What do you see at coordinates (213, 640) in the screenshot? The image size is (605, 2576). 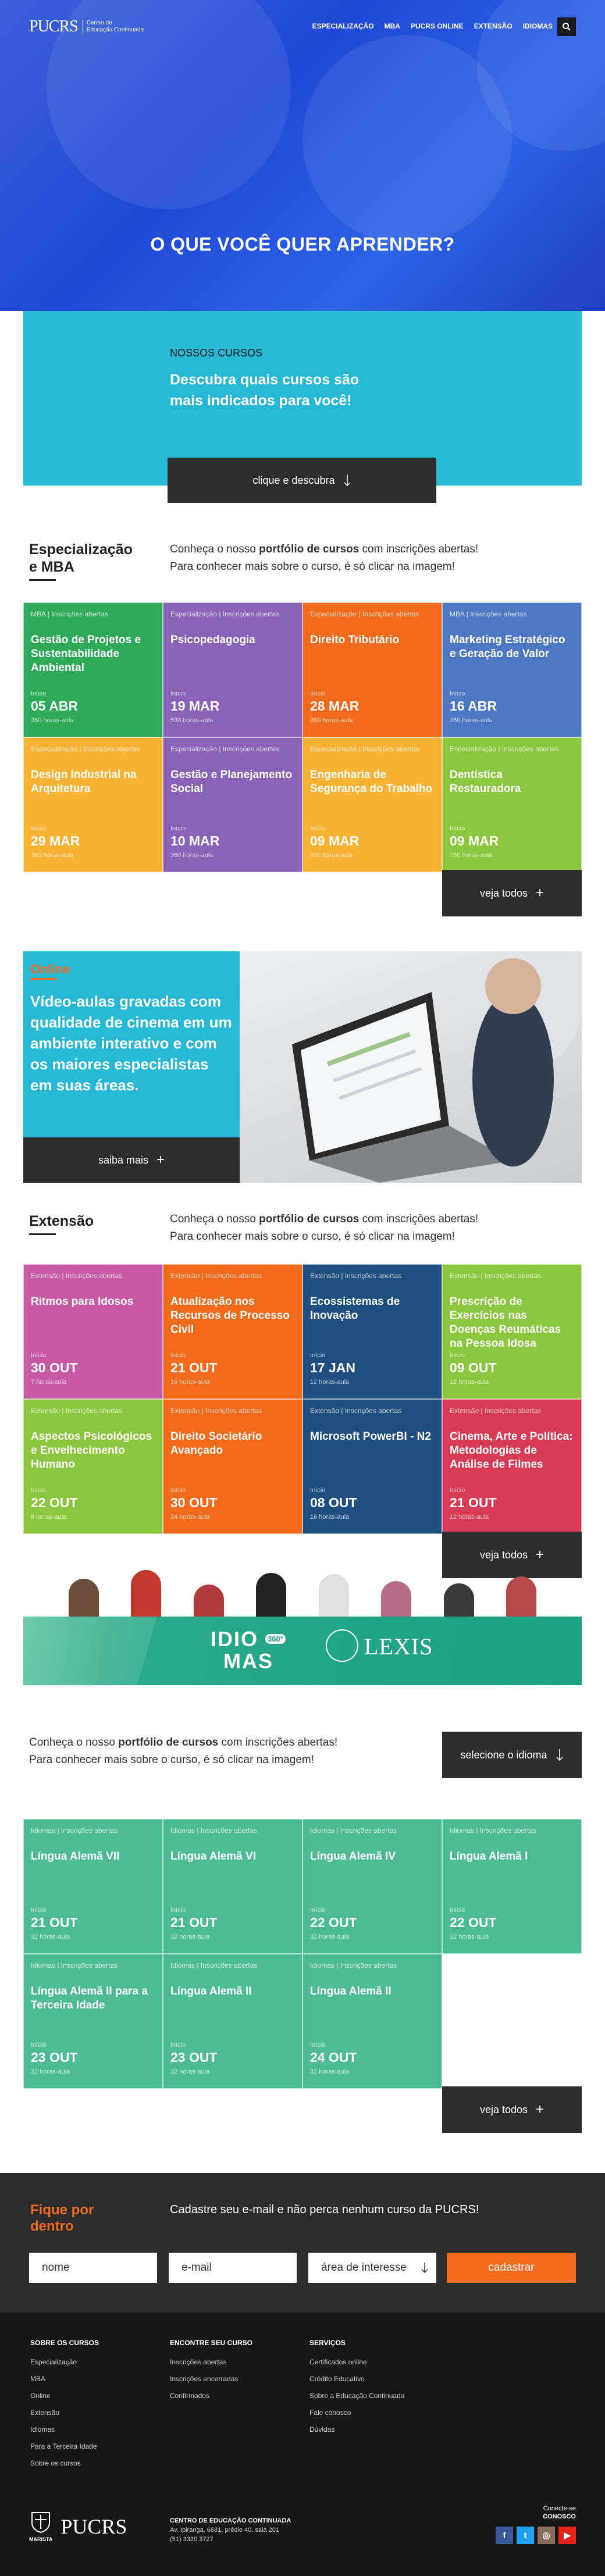 I see `course-title: Psicopedagogia` at bounding box center [213, 640].